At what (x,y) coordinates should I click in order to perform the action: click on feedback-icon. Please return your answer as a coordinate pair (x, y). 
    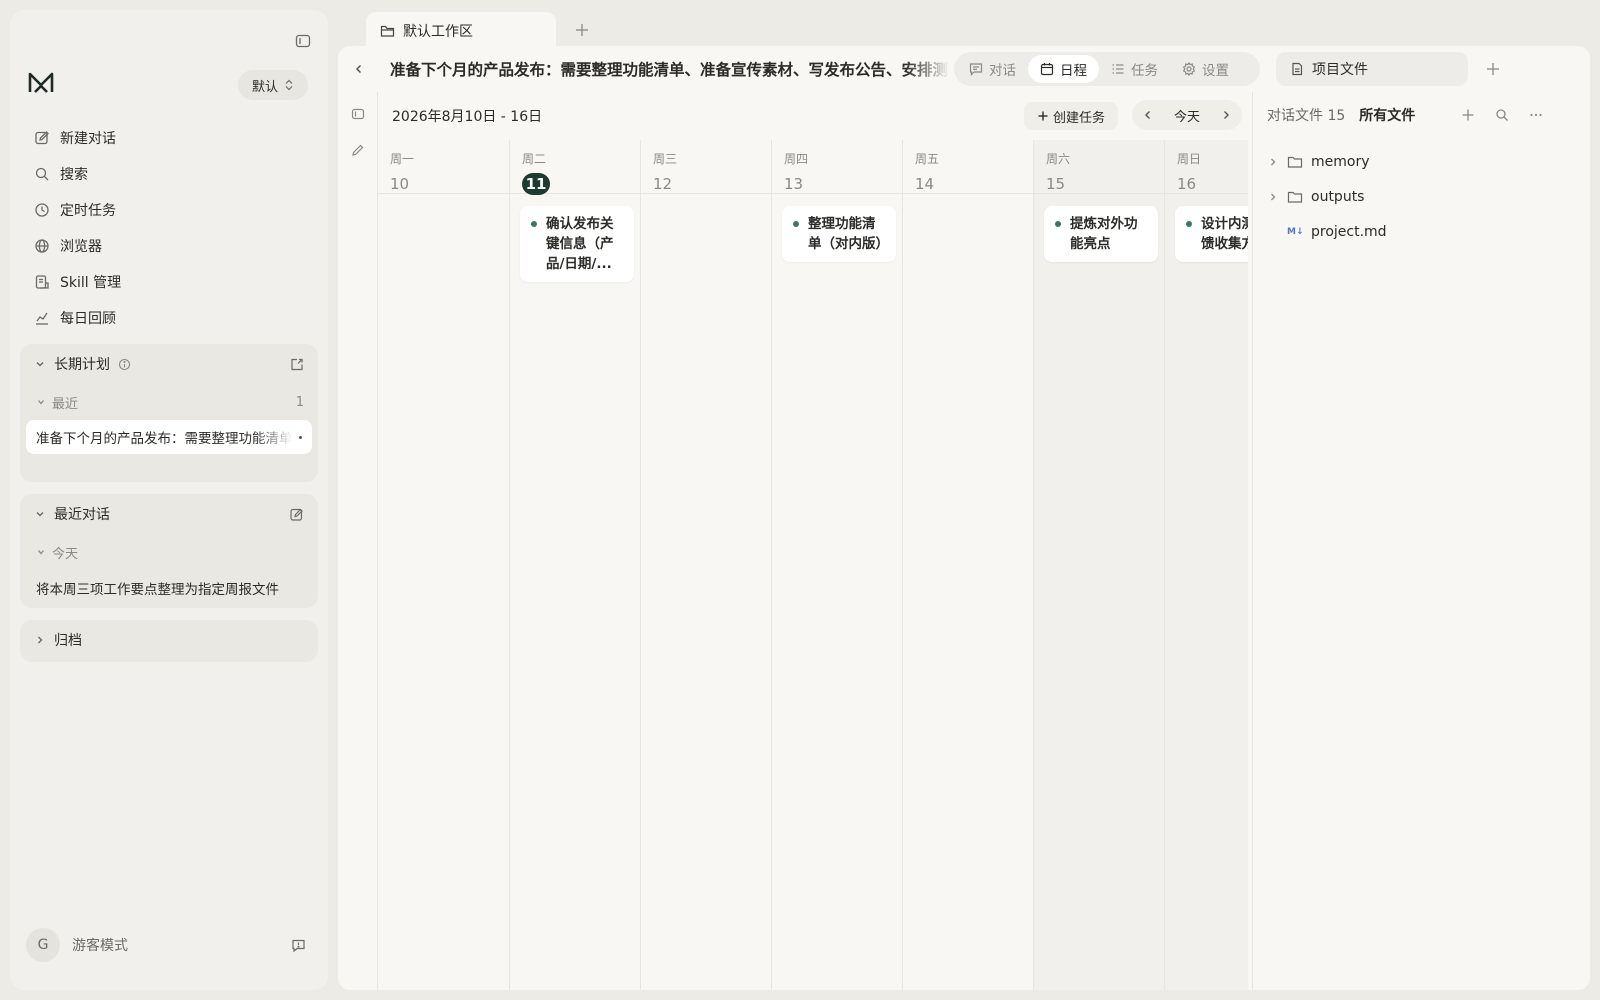
    Looking at the image, I should click on (298, 945).